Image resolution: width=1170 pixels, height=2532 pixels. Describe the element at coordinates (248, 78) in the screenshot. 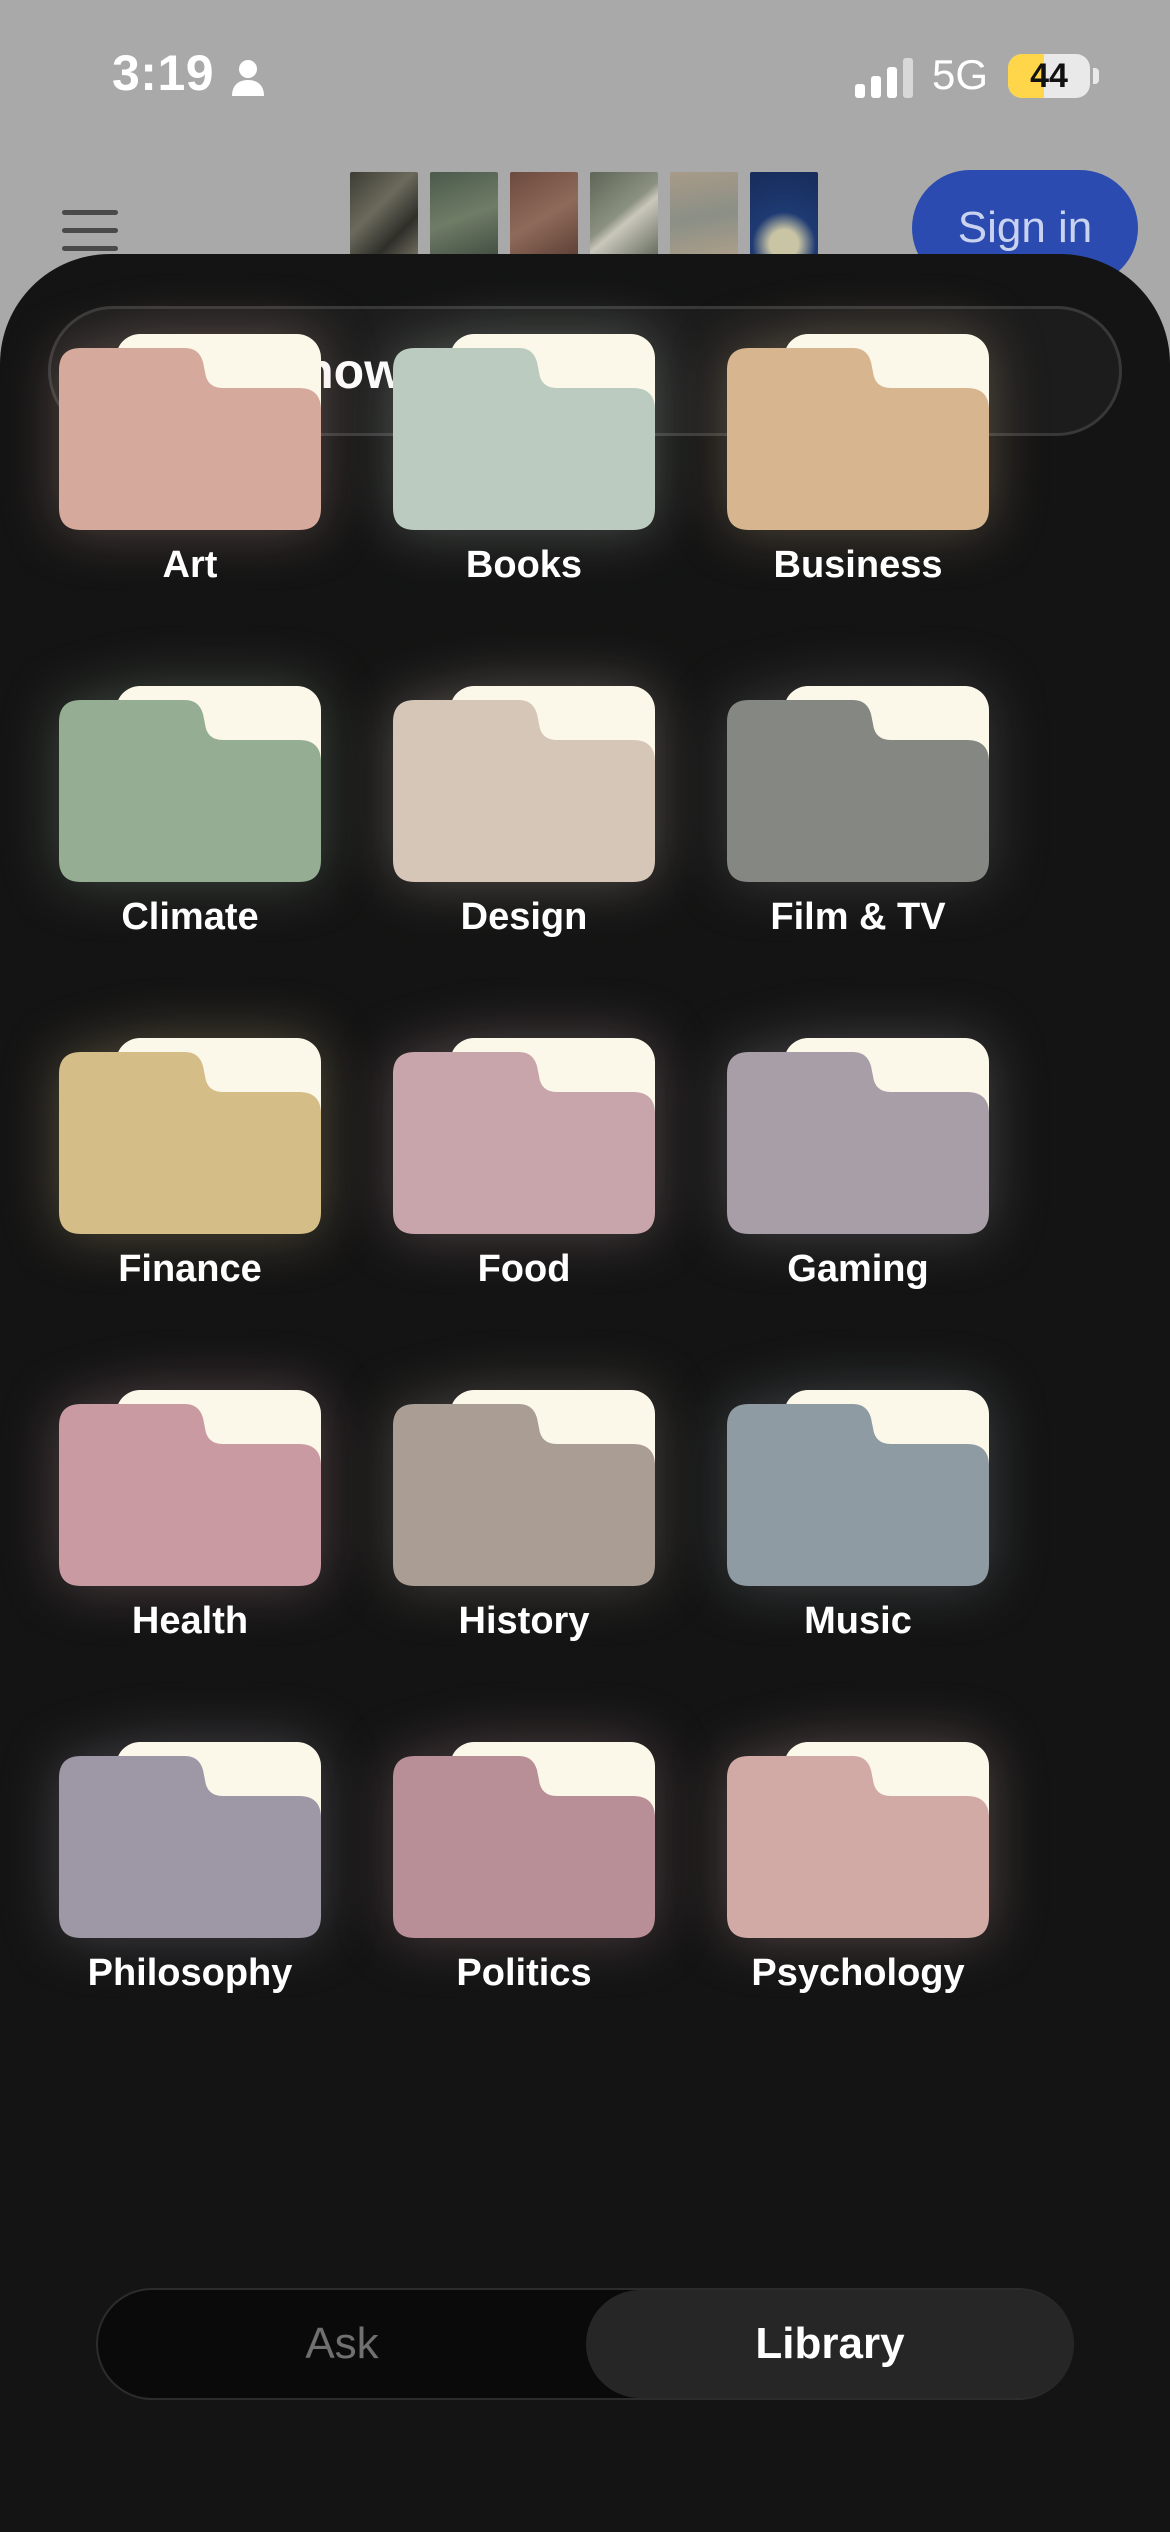

I see `person-icon` at that location.